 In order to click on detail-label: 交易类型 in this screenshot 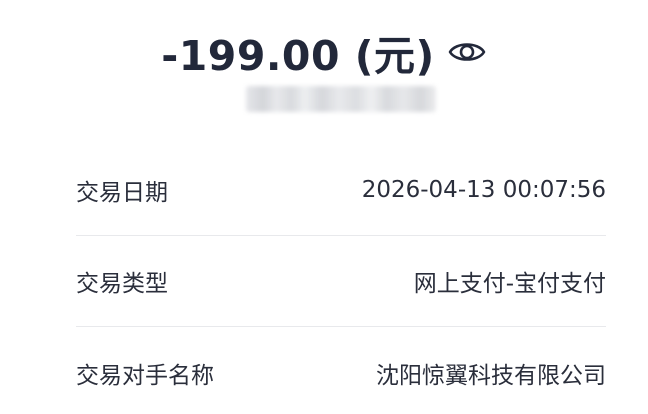, I will do `click(122, 284)`.